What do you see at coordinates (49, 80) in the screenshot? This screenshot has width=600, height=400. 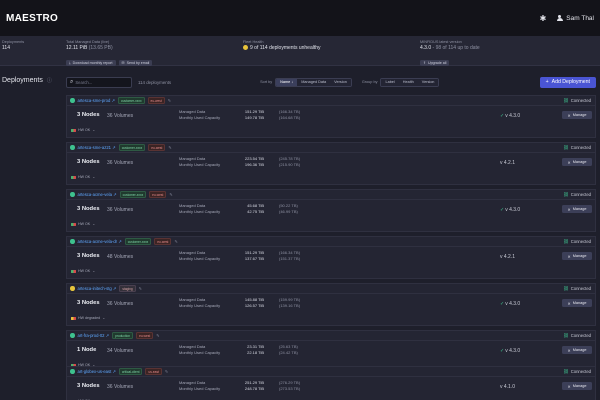 I see `info-icon: ⓘ` at bounding box center [49, 80].